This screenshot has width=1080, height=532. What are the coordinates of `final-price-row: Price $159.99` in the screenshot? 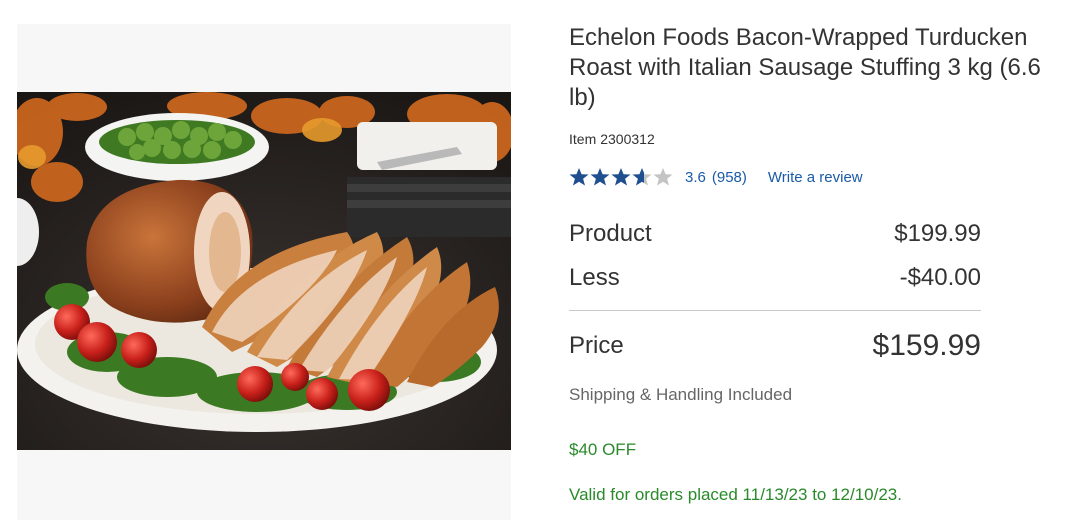 It's located at (775, 346).